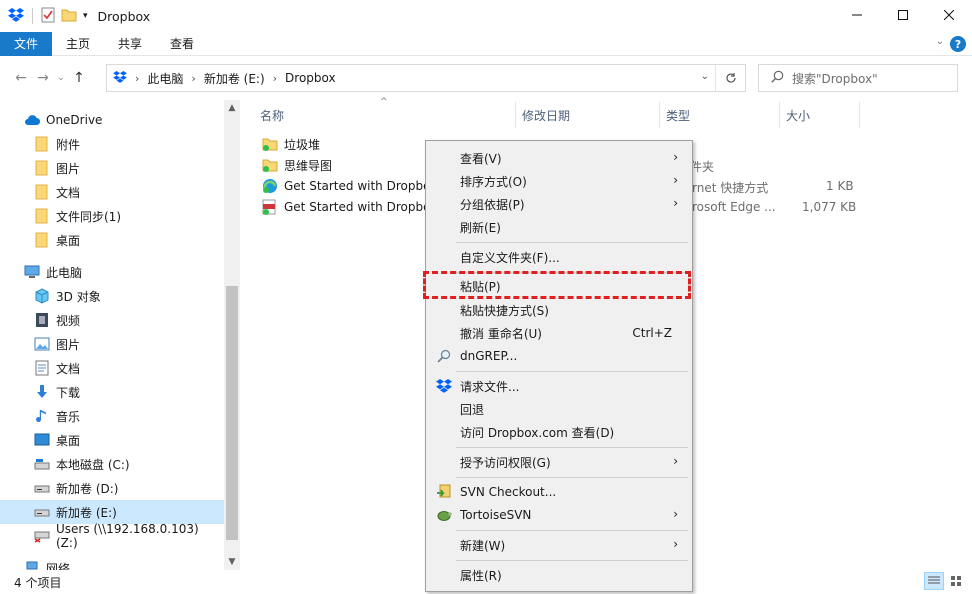  Describe the element at coordinates (42, 440) in the screenshot. I see `desktop-icon` at that location.